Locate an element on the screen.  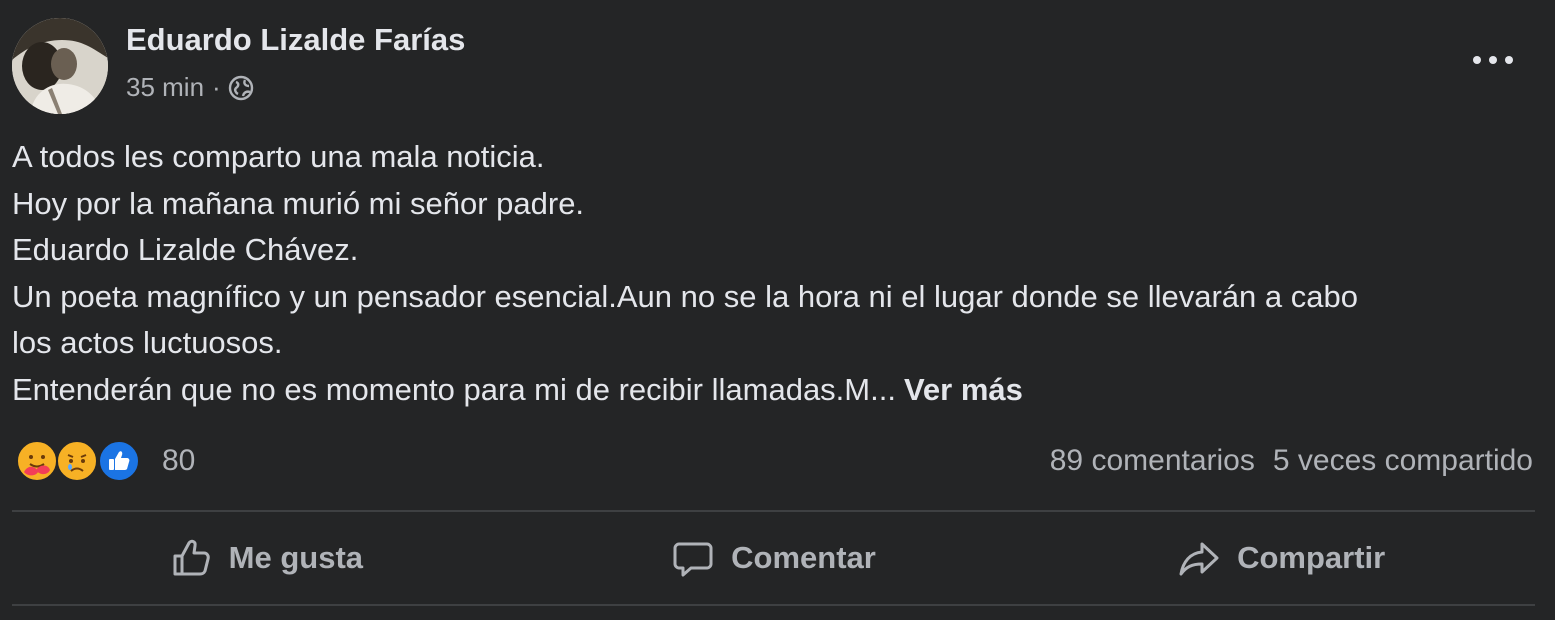
action-bar: Me gusta Comentar Compartir is located at coordinates (773, 558).